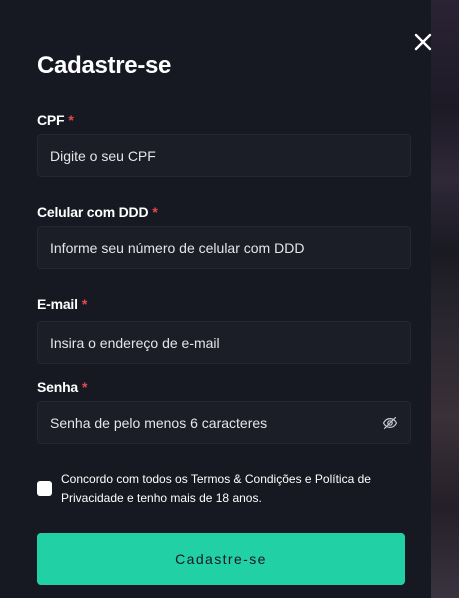 This screenshot has height=598, width=459. I want to click on email-label: E-mail *, so click(62, 304).